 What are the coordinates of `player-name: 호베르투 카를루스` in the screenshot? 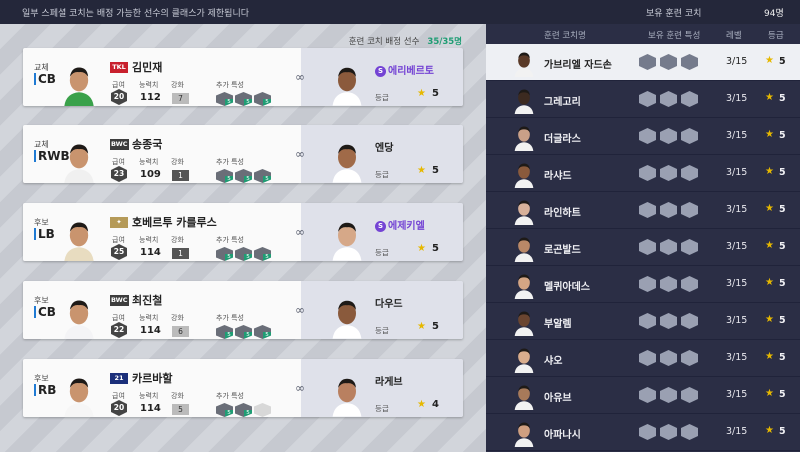 It's located at (174, 222).